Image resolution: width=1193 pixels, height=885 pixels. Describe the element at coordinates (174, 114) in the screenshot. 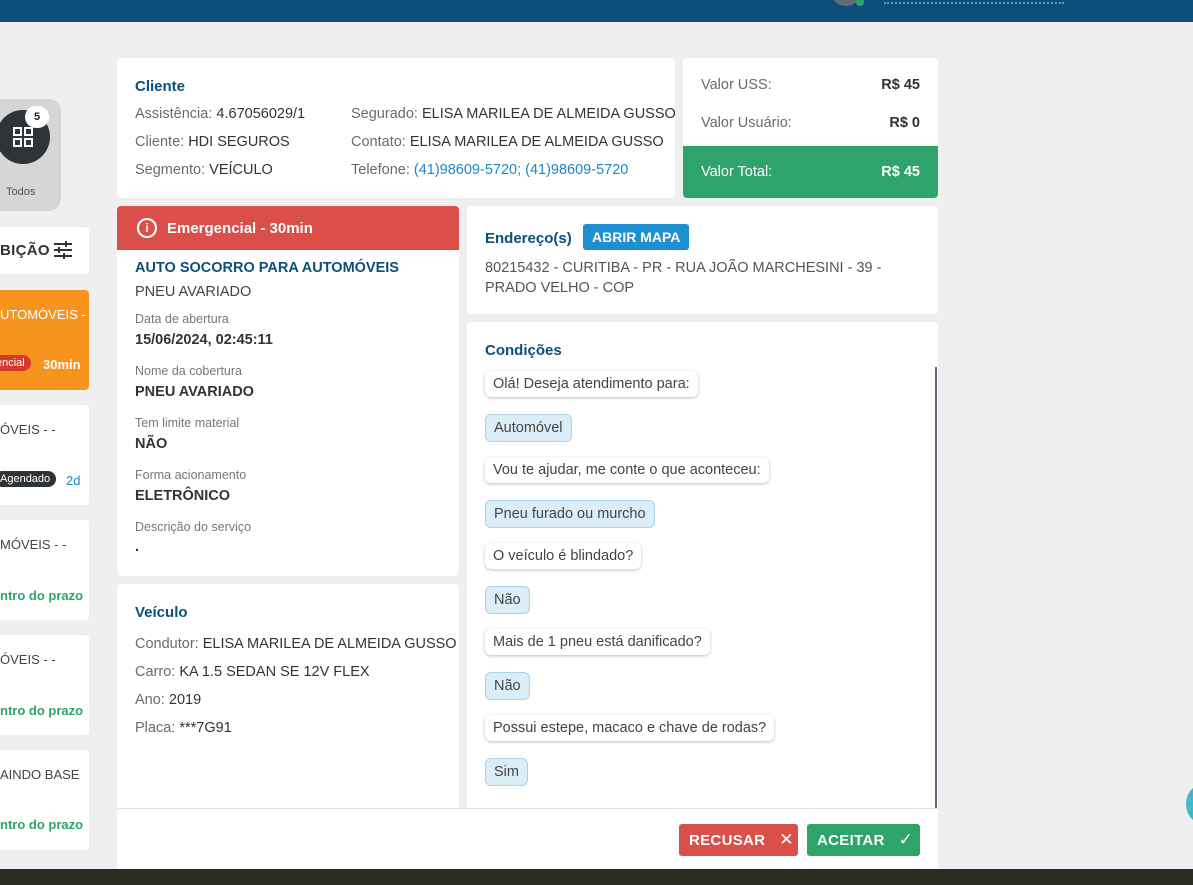

I see `assistencia-label: Assistência:` at that location.